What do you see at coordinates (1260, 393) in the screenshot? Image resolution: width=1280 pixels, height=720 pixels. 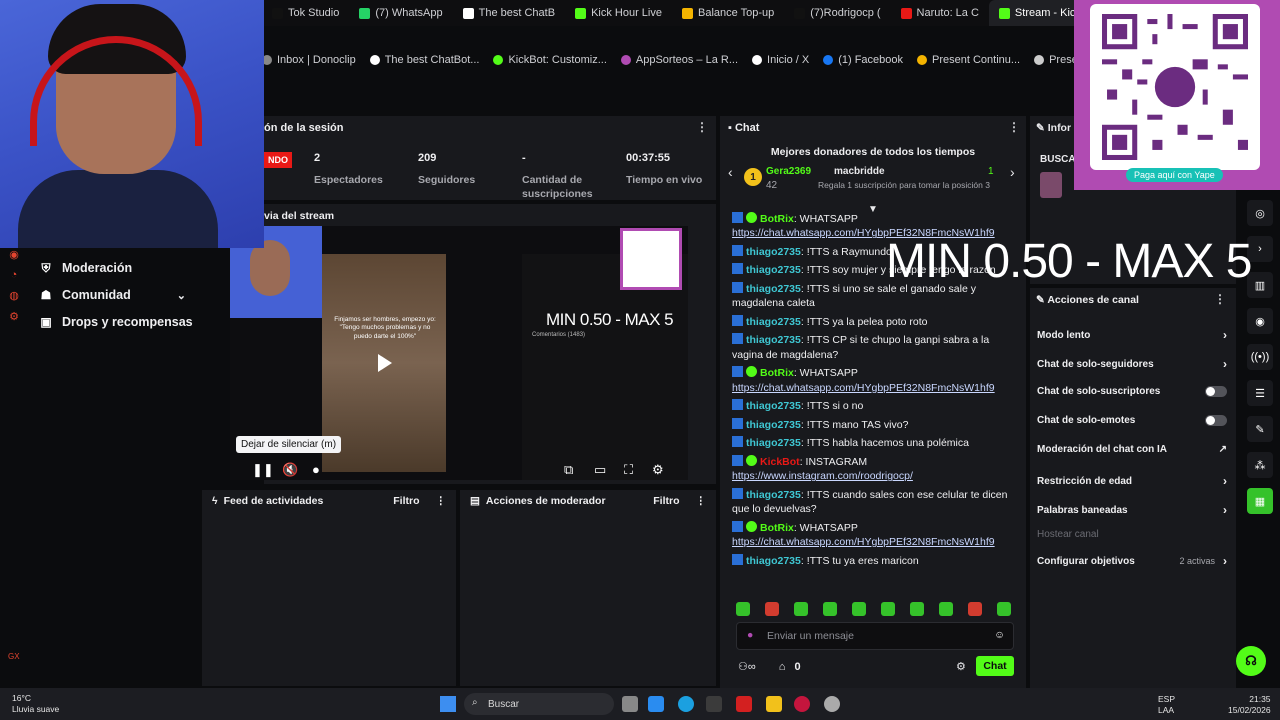 I see `list-icon: ☰` at bounding box center [1260, 393].